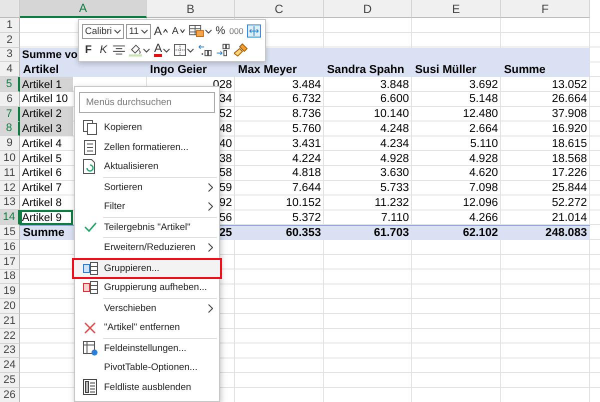  I want to click on table-cell-text: 34, so click(225, 99).